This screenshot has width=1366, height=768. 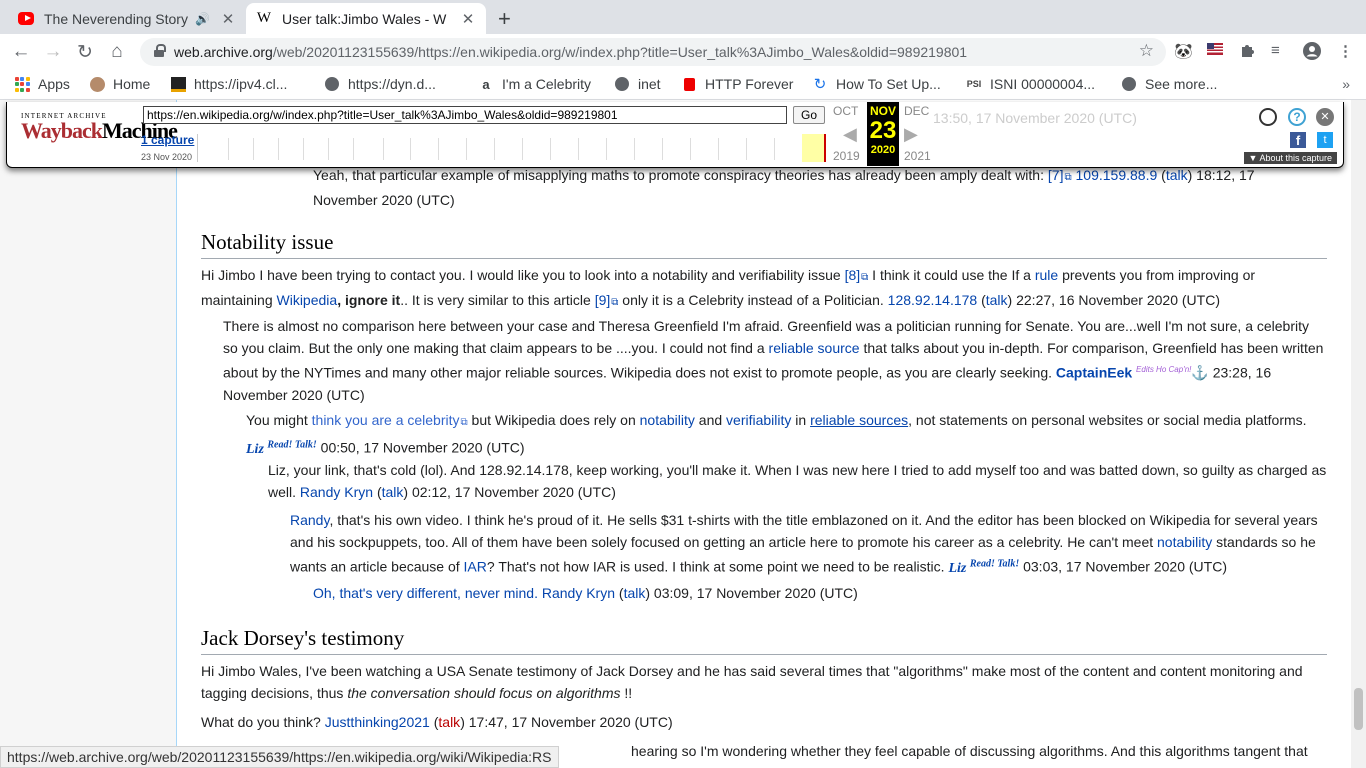 I want to click on chevron-right-icon: », so click(x=1346, y=84).